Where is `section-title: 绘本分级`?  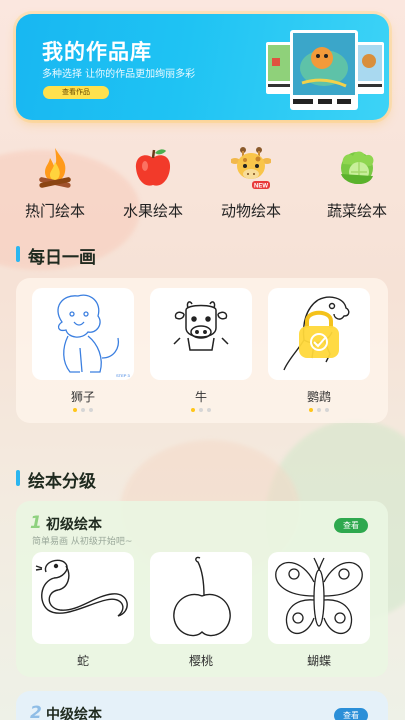
section-title: 绘本分级 is located at coordinates (62, 482).